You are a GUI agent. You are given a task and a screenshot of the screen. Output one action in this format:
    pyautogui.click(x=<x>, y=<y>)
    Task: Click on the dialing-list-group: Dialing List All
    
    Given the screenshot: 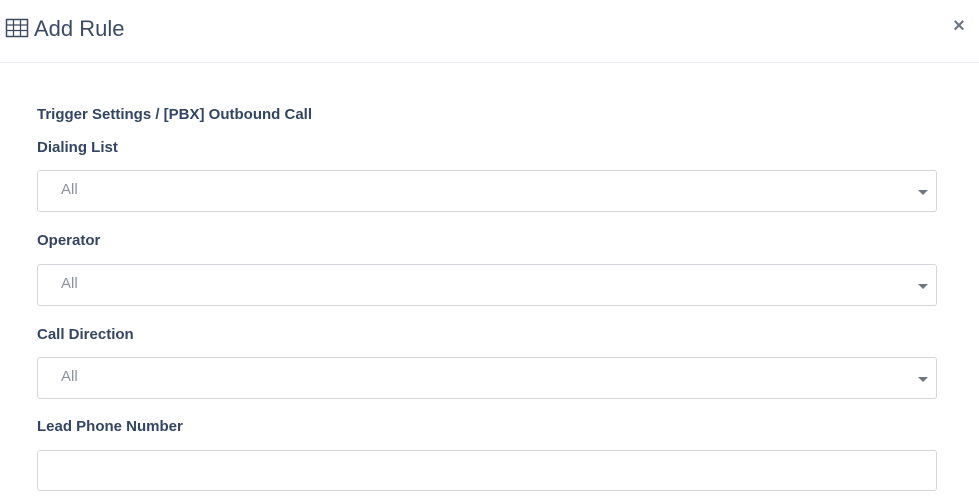 What is the action you would take?
    pyautogui.click(x=487, y=174)
    